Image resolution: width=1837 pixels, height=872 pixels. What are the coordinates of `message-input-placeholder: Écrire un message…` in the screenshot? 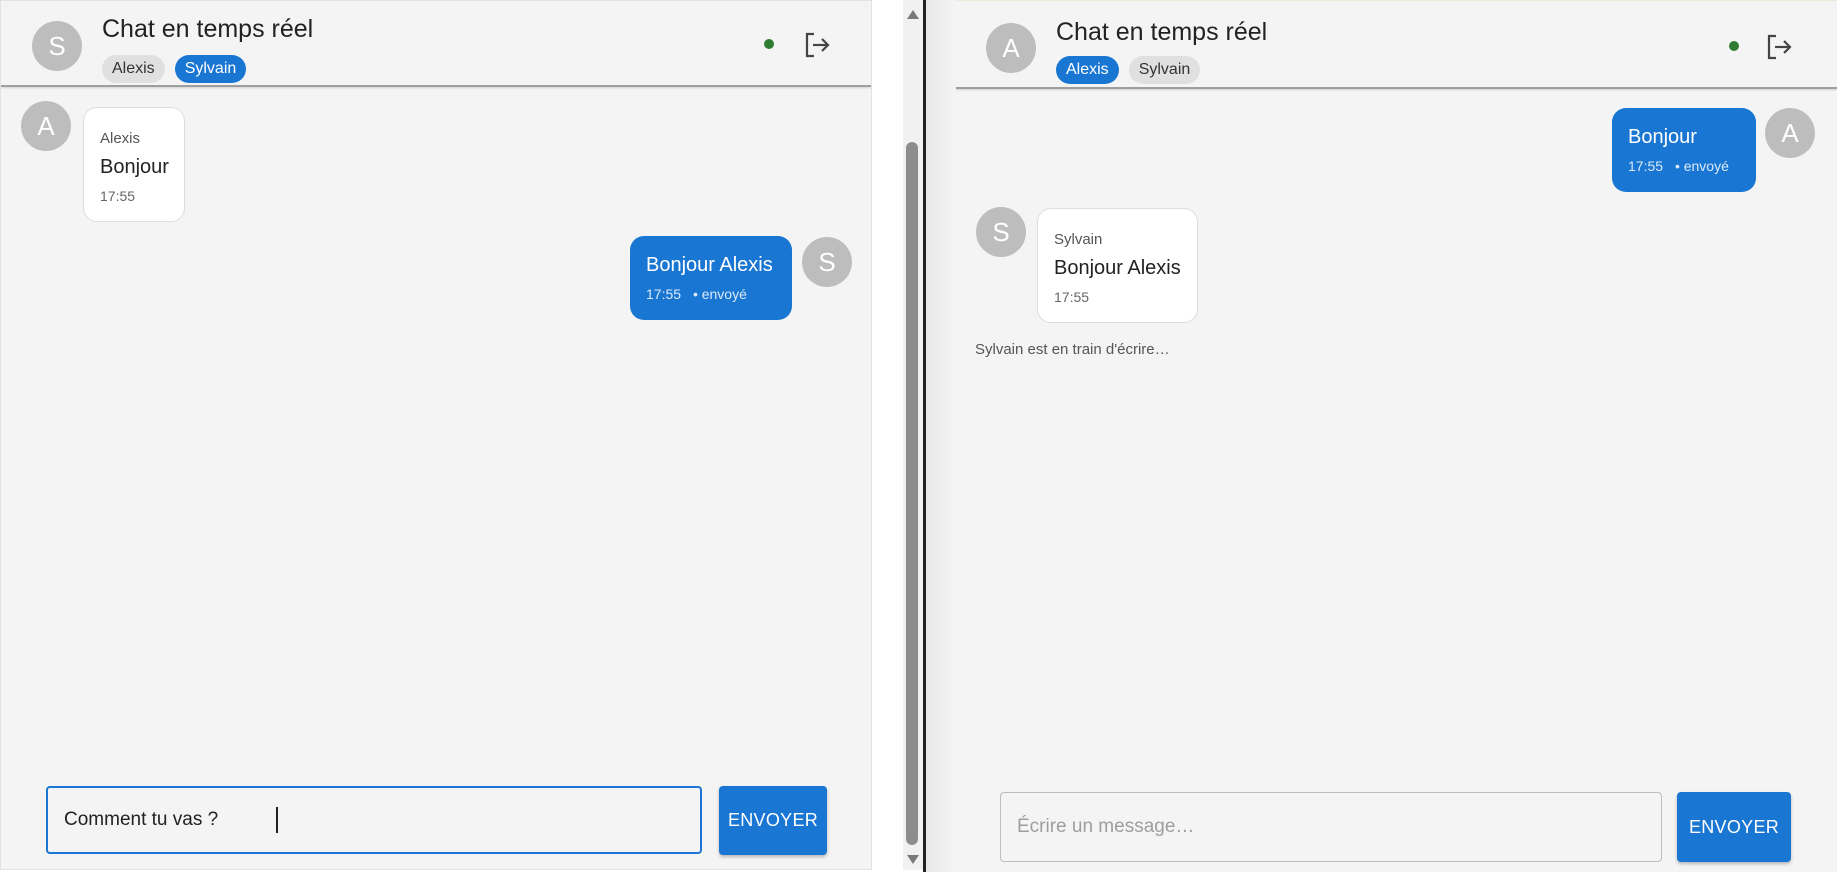 It's located at (1106, 826).